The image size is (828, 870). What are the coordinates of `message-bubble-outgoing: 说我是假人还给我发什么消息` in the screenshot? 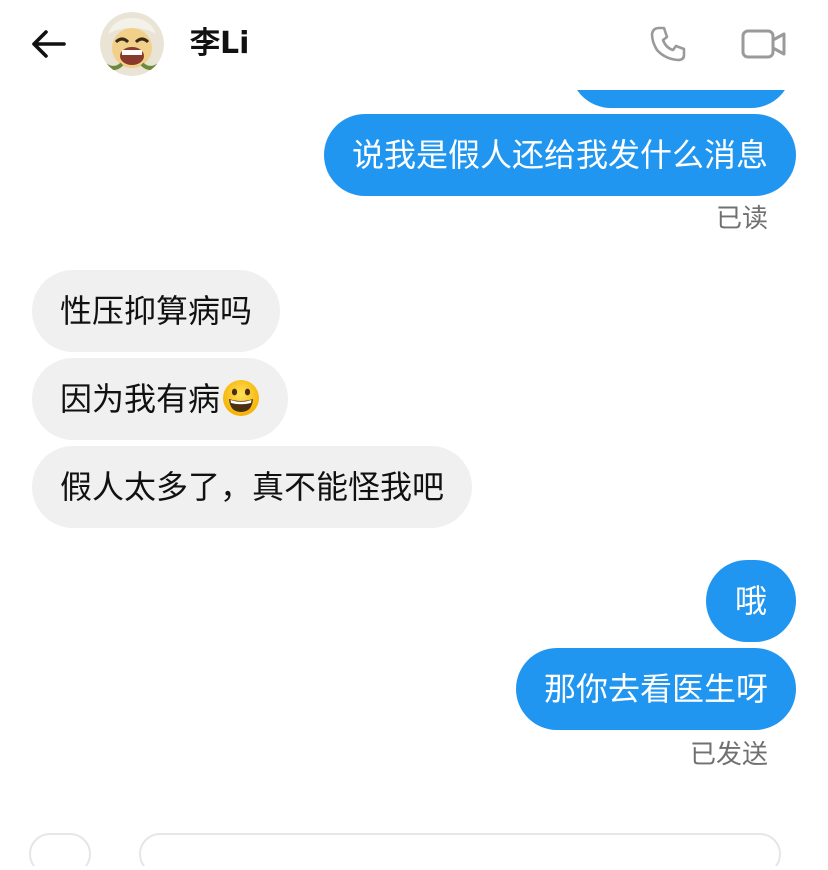 It's located at (559, 155).